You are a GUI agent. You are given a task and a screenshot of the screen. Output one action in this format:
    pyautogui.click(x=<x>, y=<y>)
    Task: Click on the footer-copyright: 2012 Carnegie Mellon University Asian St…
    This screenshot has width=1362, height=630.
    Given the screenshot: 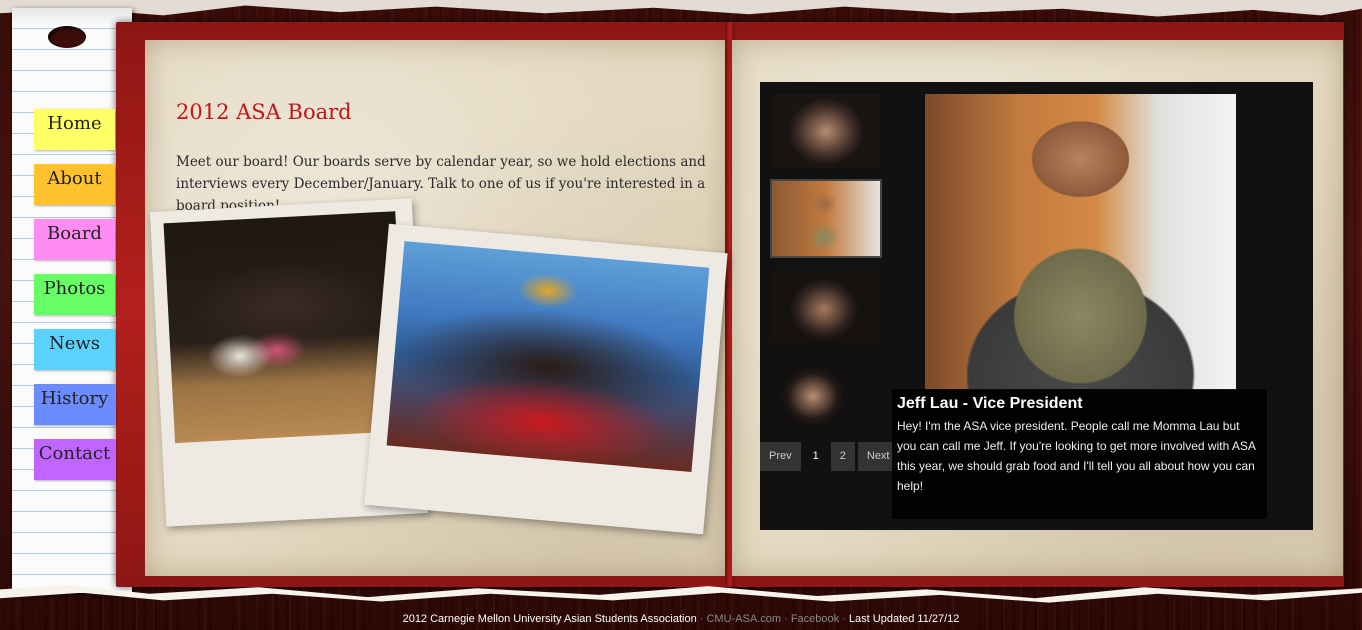 What is the action you would take?
    pyautogui.click(x=549, y=619)
    